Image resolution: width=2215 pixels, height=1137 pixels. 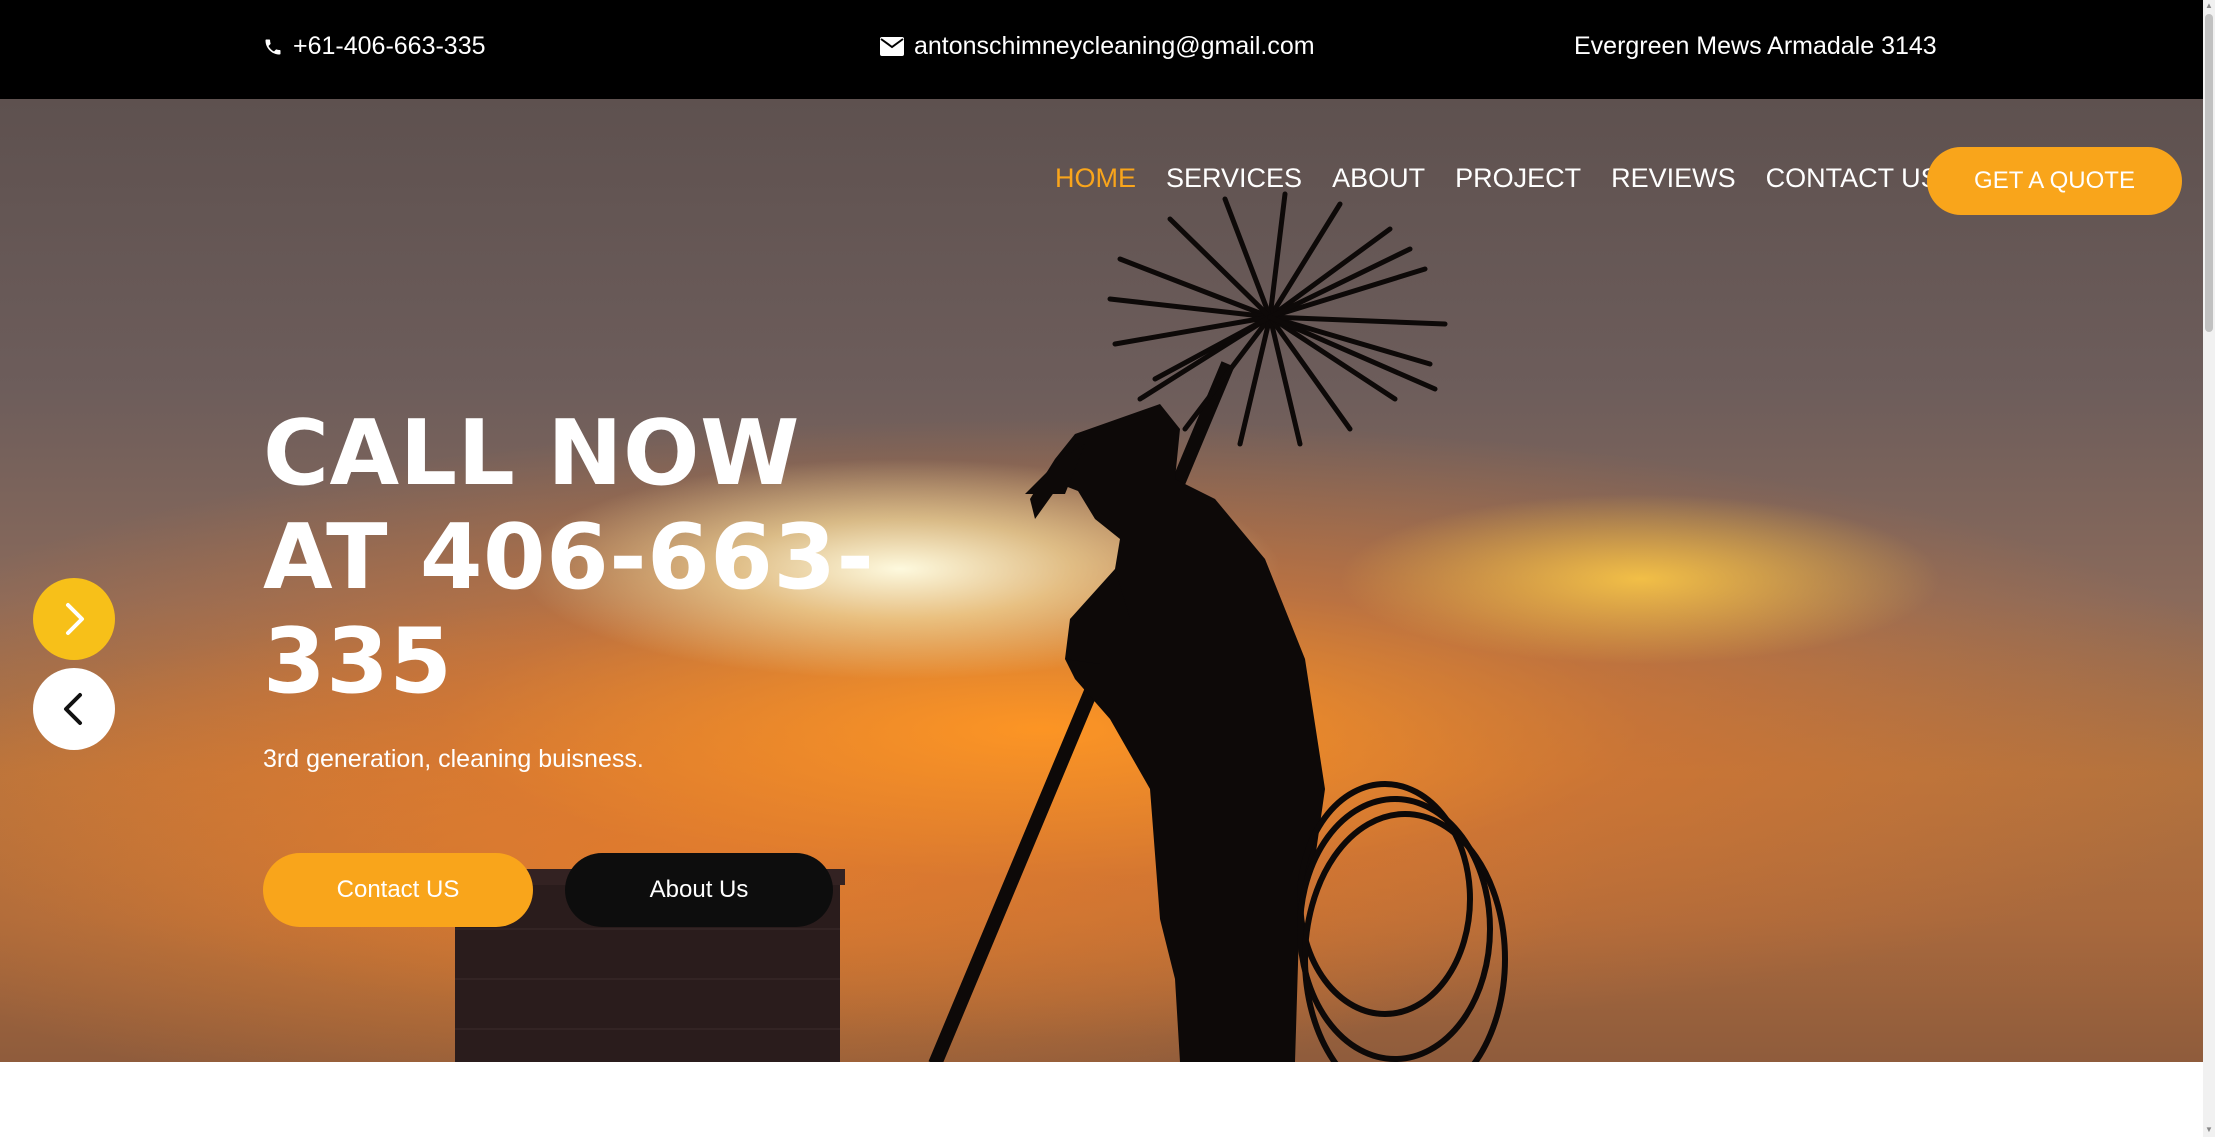 What do you see at coordinates (2209, 568) in the screenshot?
I see `page-scrollbar: ▲ ▼` at bounding box center [2209, 568].